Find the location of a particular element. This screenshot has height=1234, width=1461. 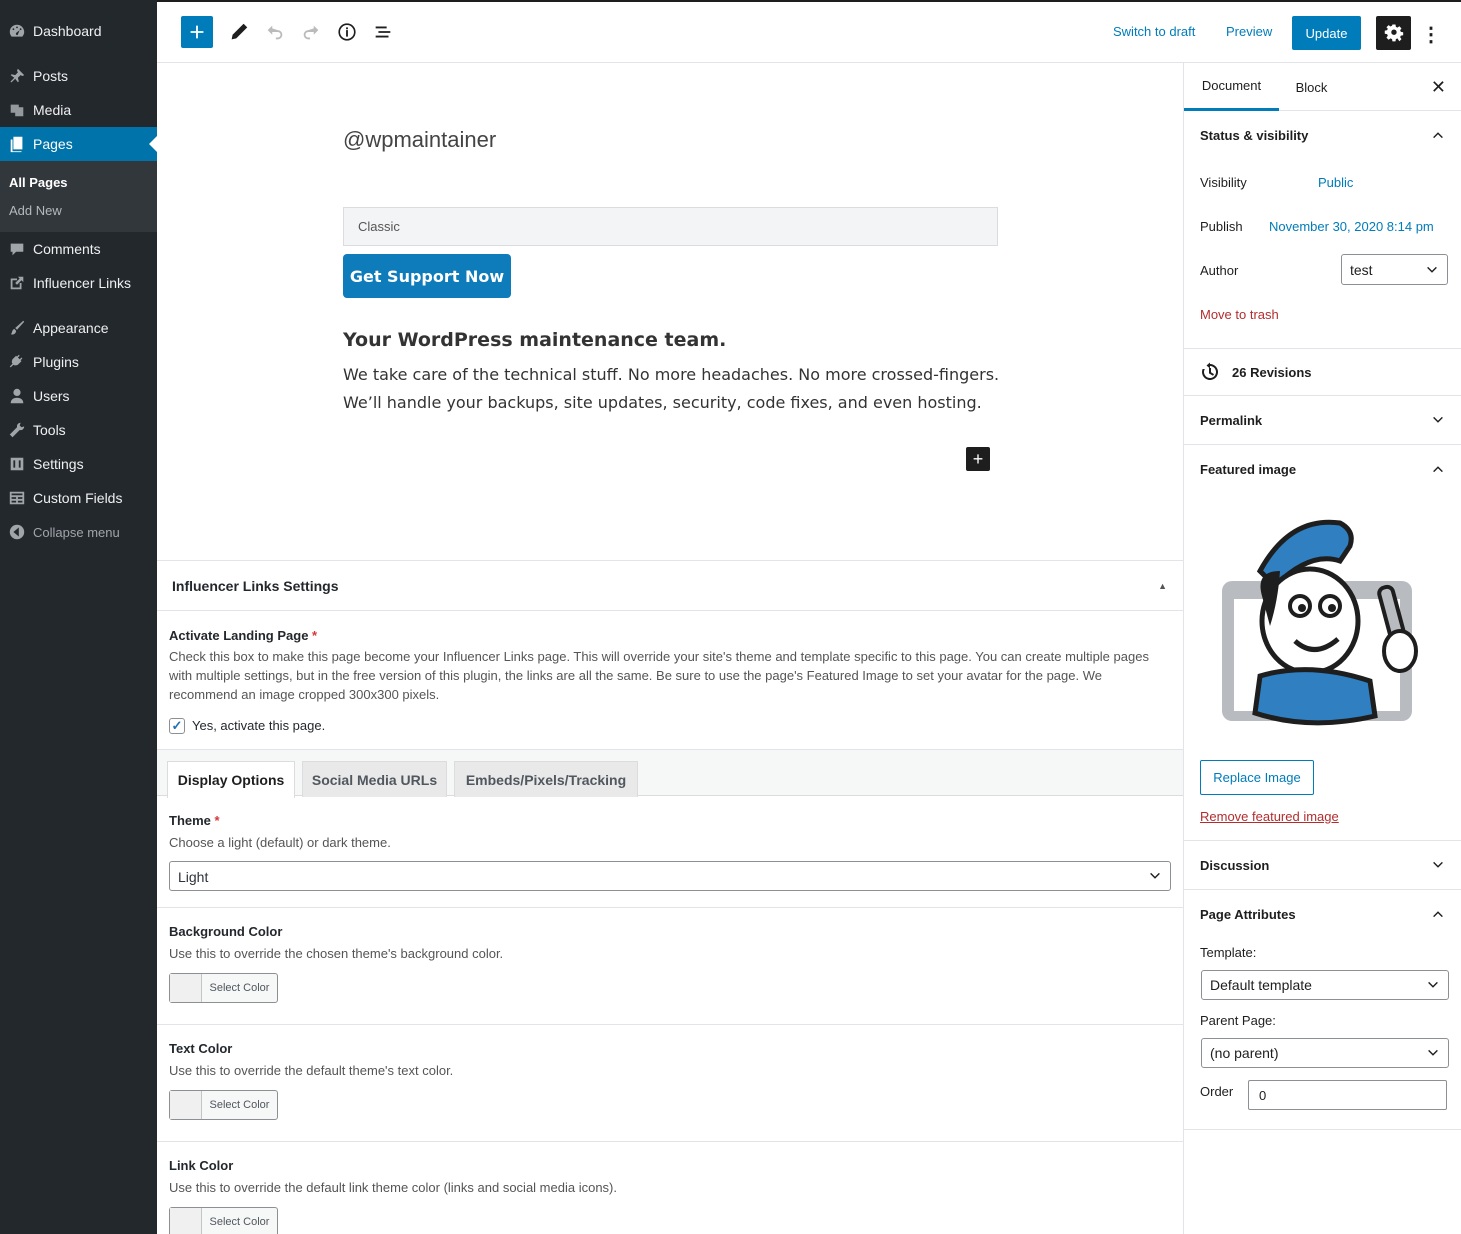

activate-checkbox: ✓ is located at coordinates (177, 726).